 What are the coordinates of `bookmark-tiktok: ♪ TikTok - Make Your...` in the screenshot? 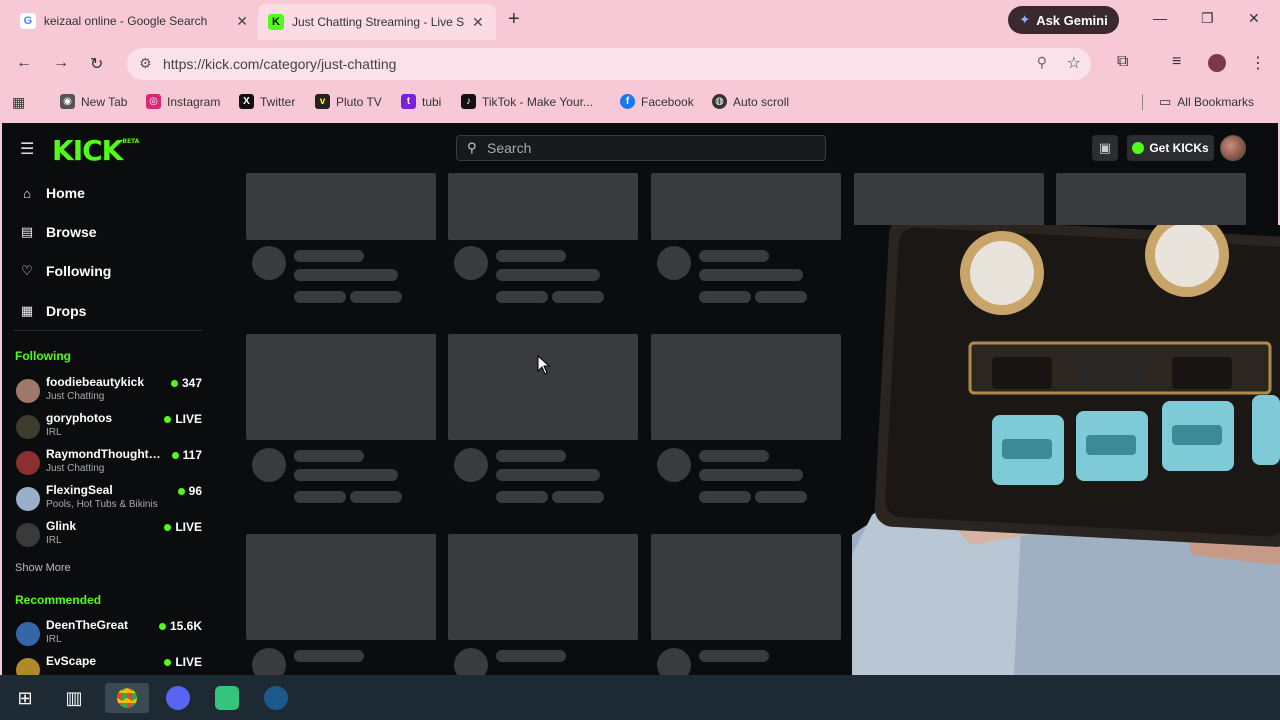 It's located at (527, 101).